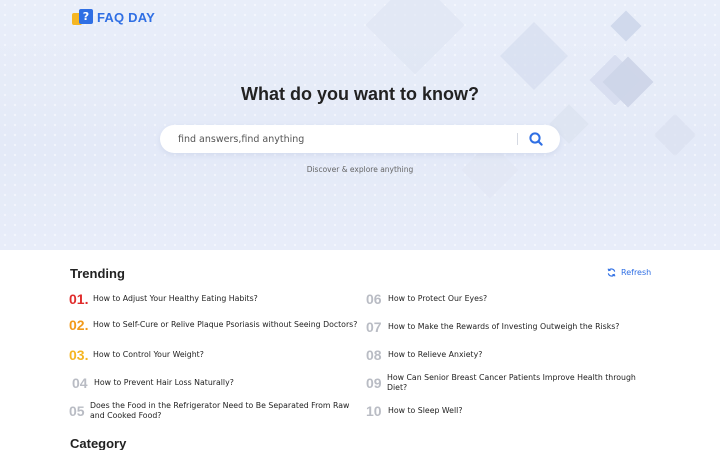 The width and height of the screenshot is (720, 450). I want to click on category-title: Category, so click(98, 443).